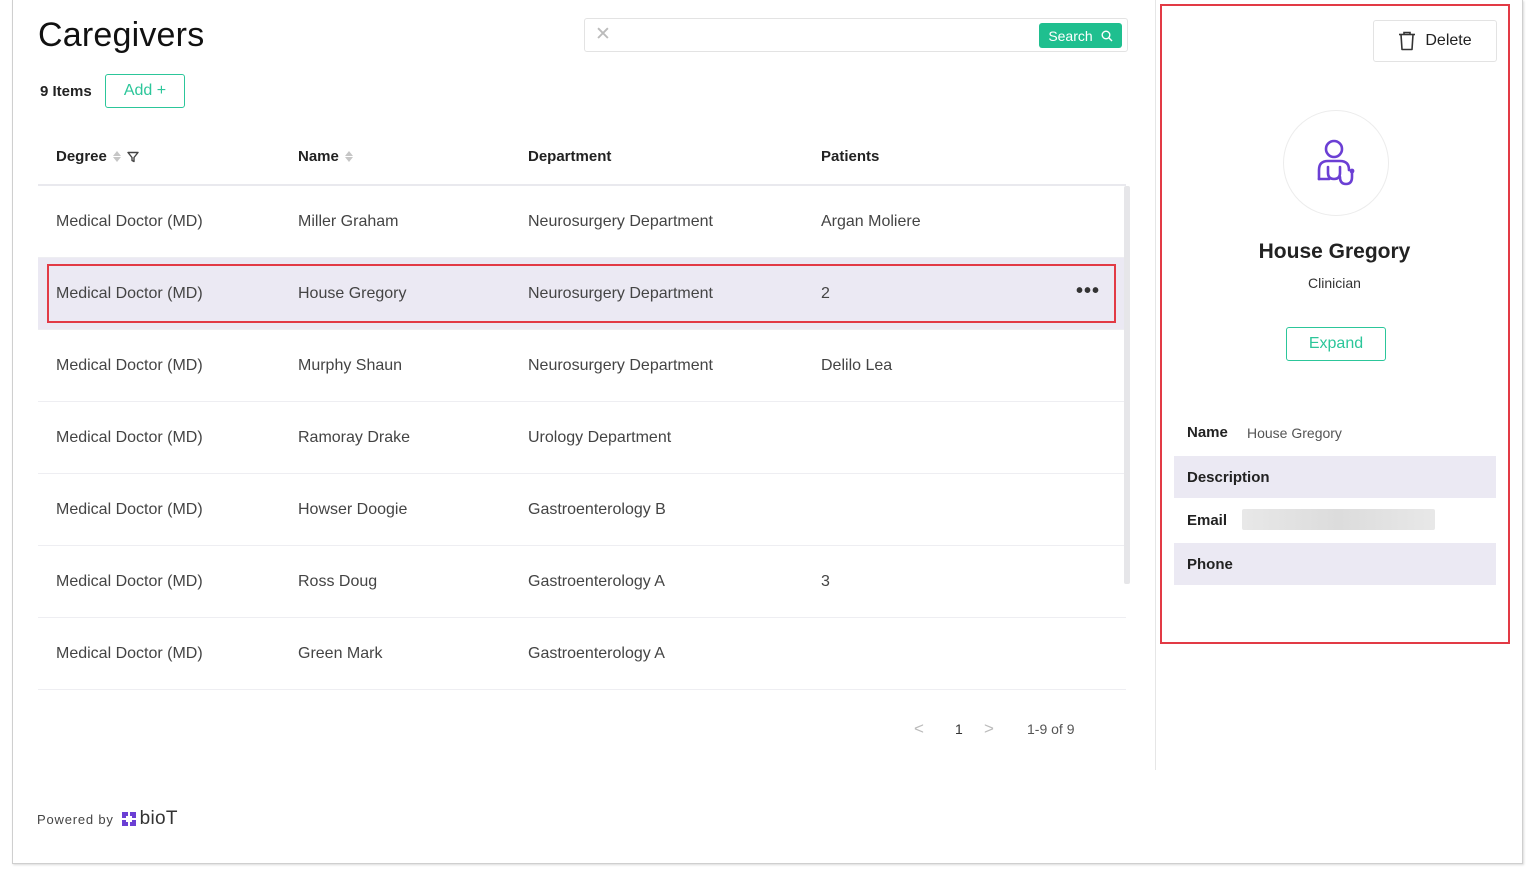  I want to click on expand-button: Expand, so click(1336, 344).